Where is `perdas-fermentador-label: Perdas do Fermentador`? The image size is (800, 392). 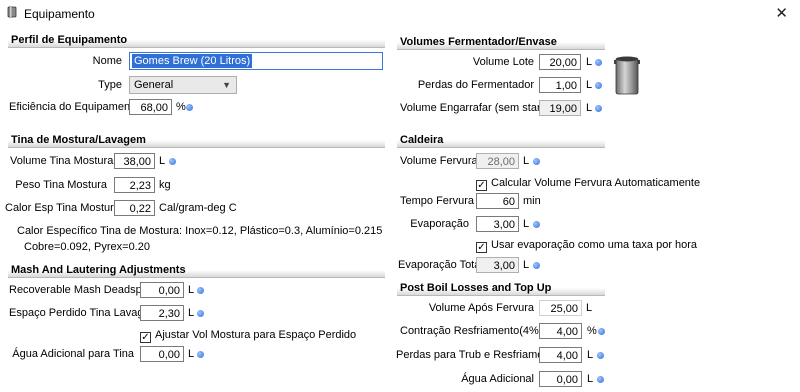
perdas-fermentador-label: Perdas do Fermentador is located at coordinates (475, 85).